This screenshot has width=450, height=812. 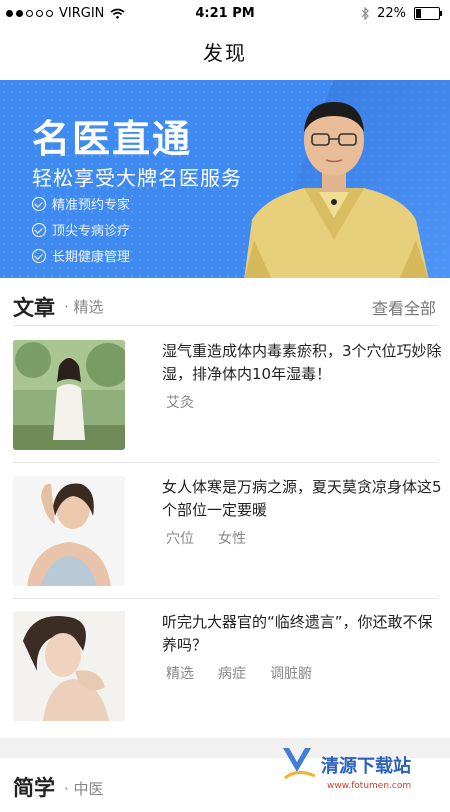 What do you see at coordinates (369, 786) in the screenshot?
I see `svg-text: www.fotumen.com` at bounding box center [369, 786].